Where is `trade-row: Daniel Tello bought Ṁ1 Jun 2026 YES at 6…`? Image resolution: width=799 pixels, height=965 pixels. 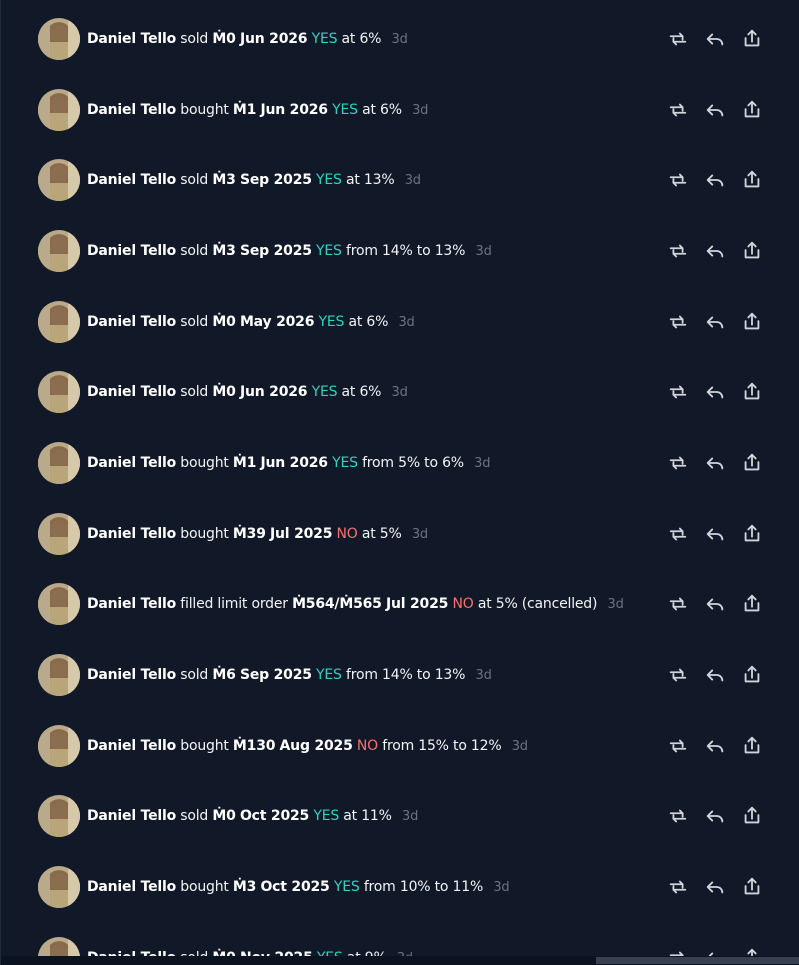
trade-row: Daniel Tello bought Ṁ1 Jun 2026 YES at 6… is located at coordinates (400, 106).